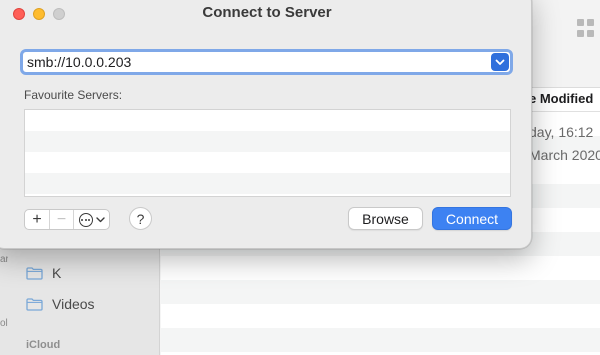  Describe the element at coordinates (4, 323) in the screenshot. I see `sidebar-edge-fragment: ol` at that location.